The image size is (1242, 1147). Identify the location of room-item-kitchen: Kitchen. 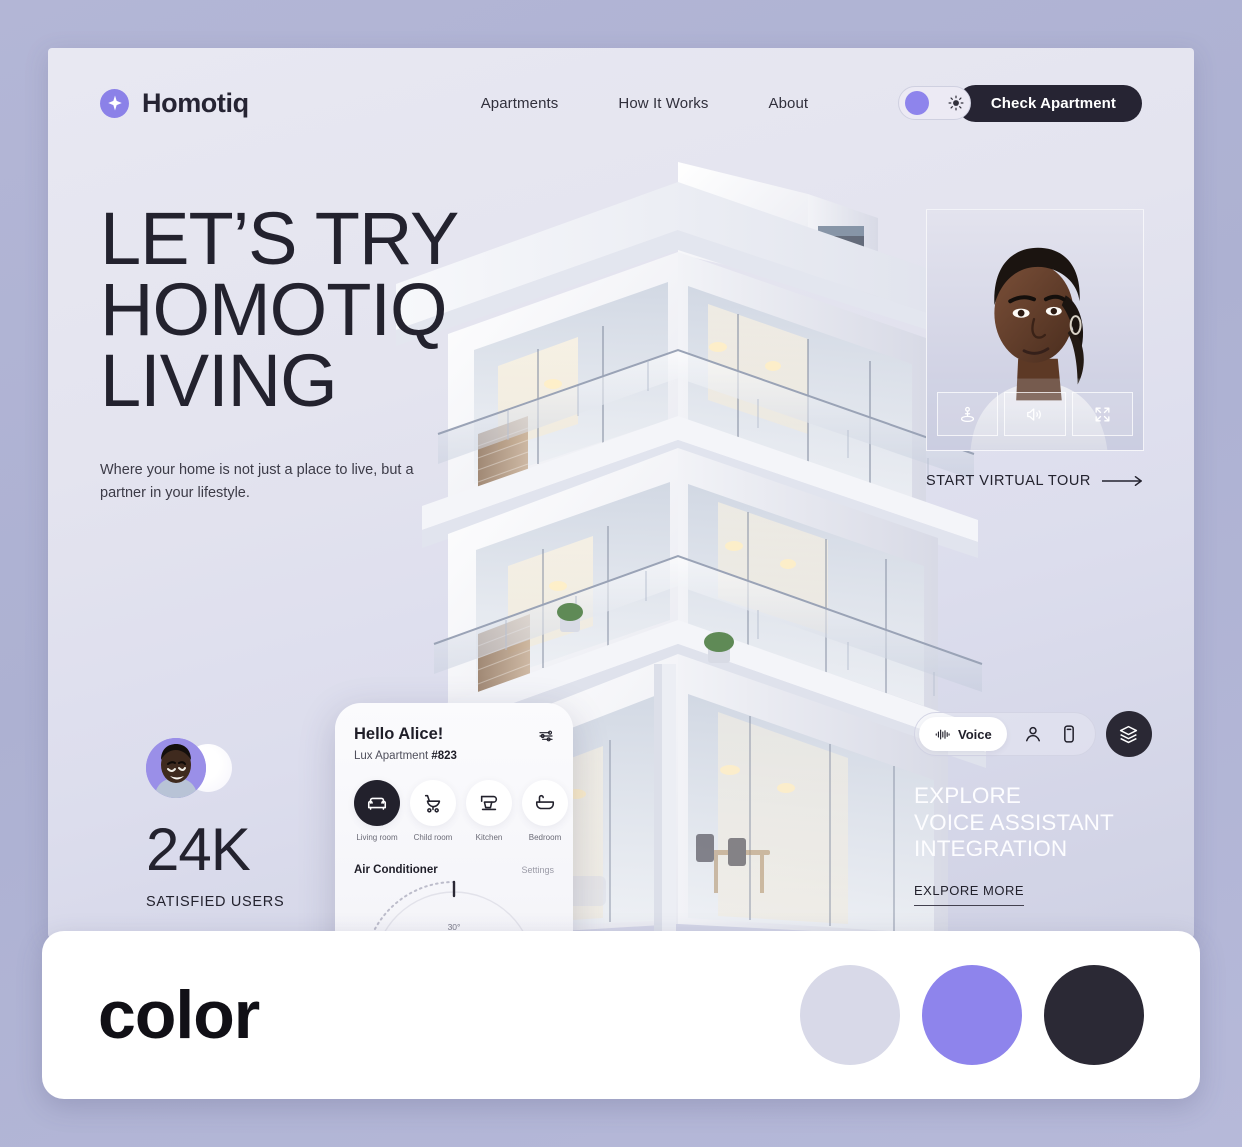
(489, 811).